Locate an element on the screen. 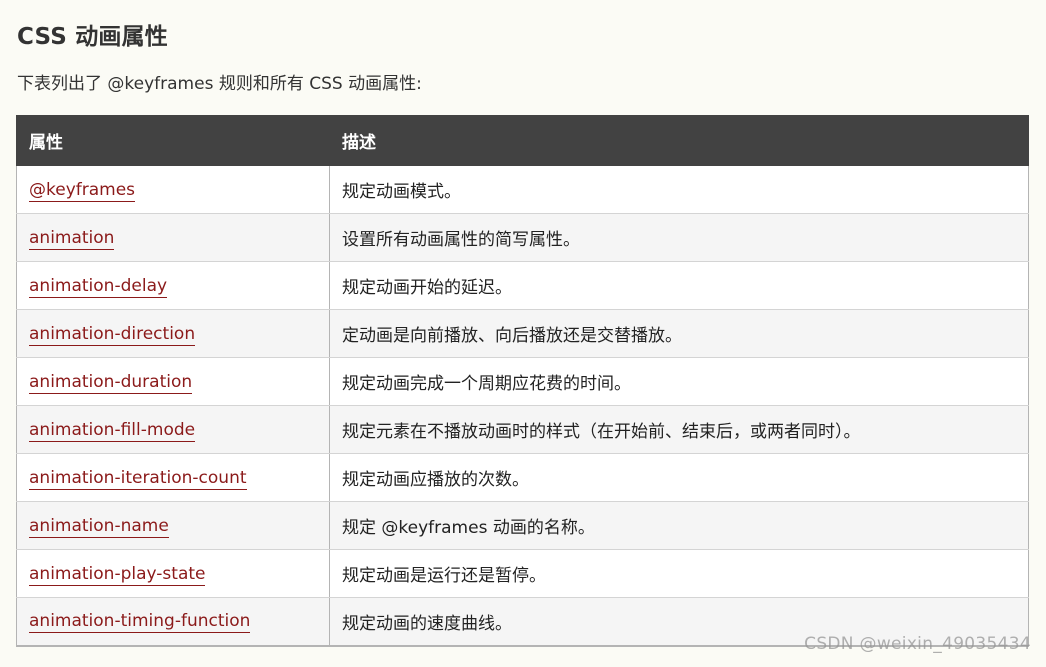  csdn-watermark: CSDN @weixin_49035434 is located at coordinates (917, 644).